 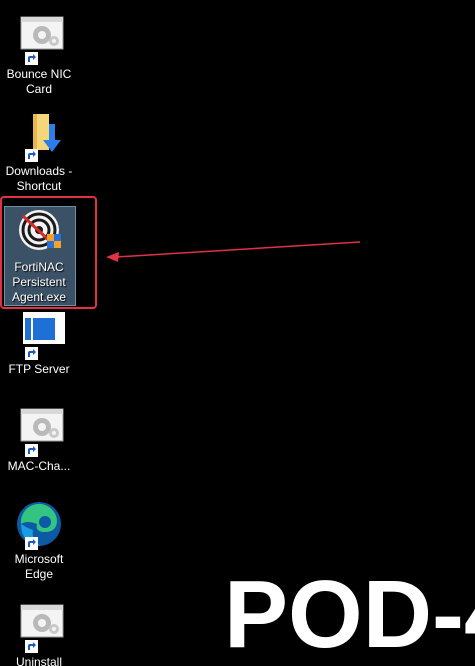 What do you see at coordinates (349, 613) in the screenshot?
I see `pod-watermark: POD-4` at bounding box center [349, 613].